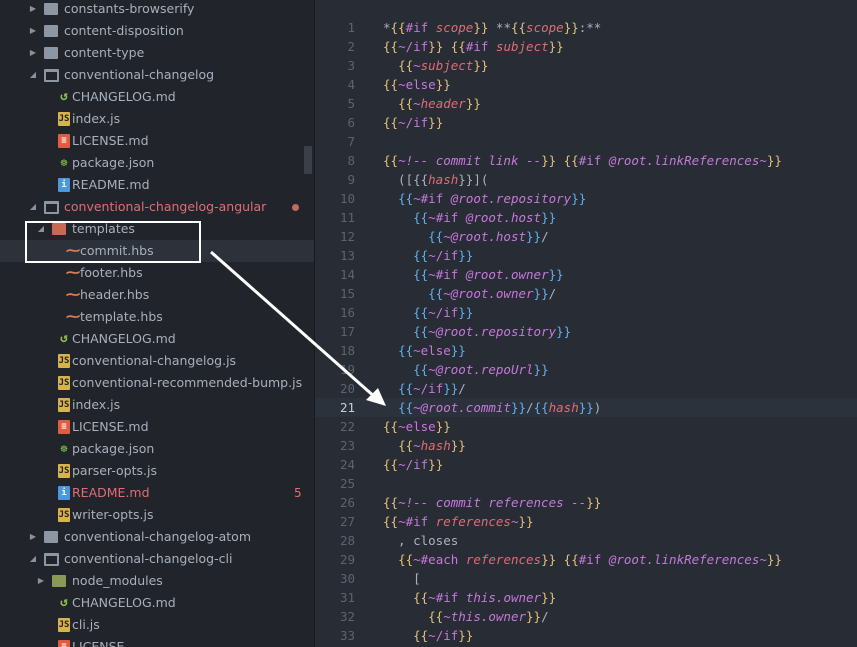  What do you see at coordinates (308, 160) in the screenshot?
I see `tree-scrollbar` at bounding box center [308, 160].